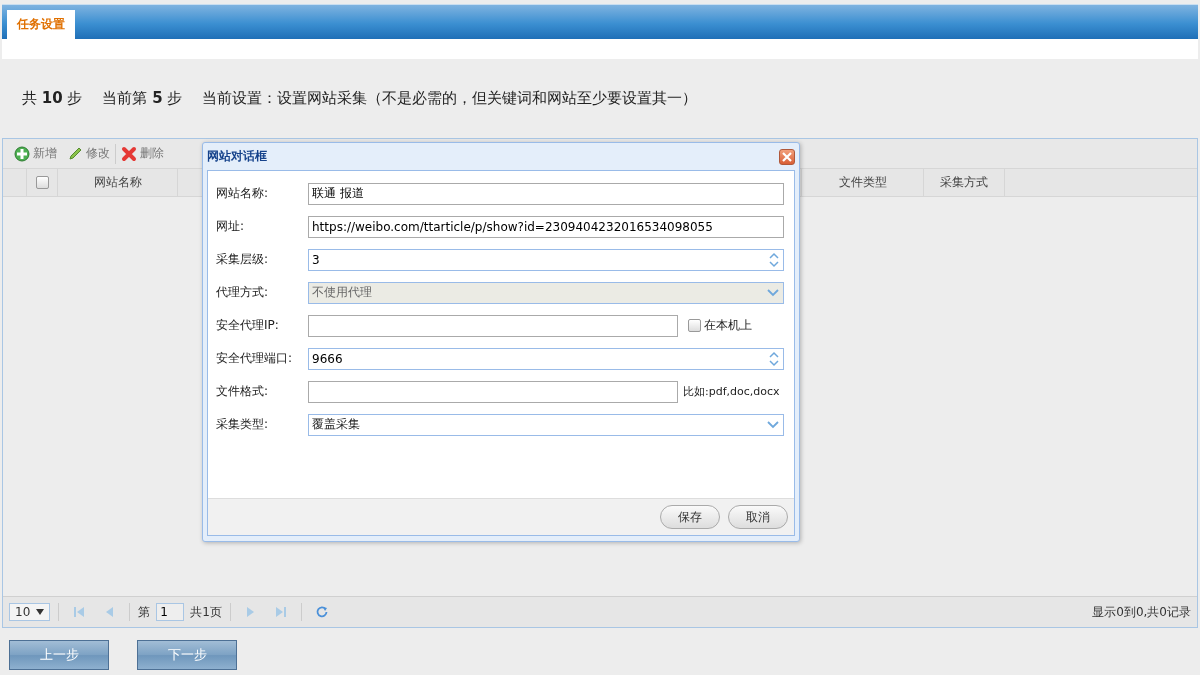 The height and width of the screenshot is (675, 1200). What do you see at coordinates (546, 424) in the screenshot?
I see `select-field: 覆盖采集` at bounding box center [546, 424].